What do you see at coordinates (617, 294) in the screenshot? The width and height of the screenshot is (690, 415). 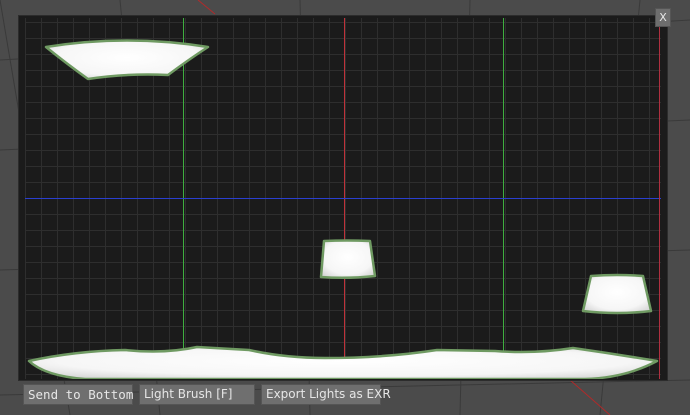 I see `light-right-softbox` at bounding box center [617, 294].